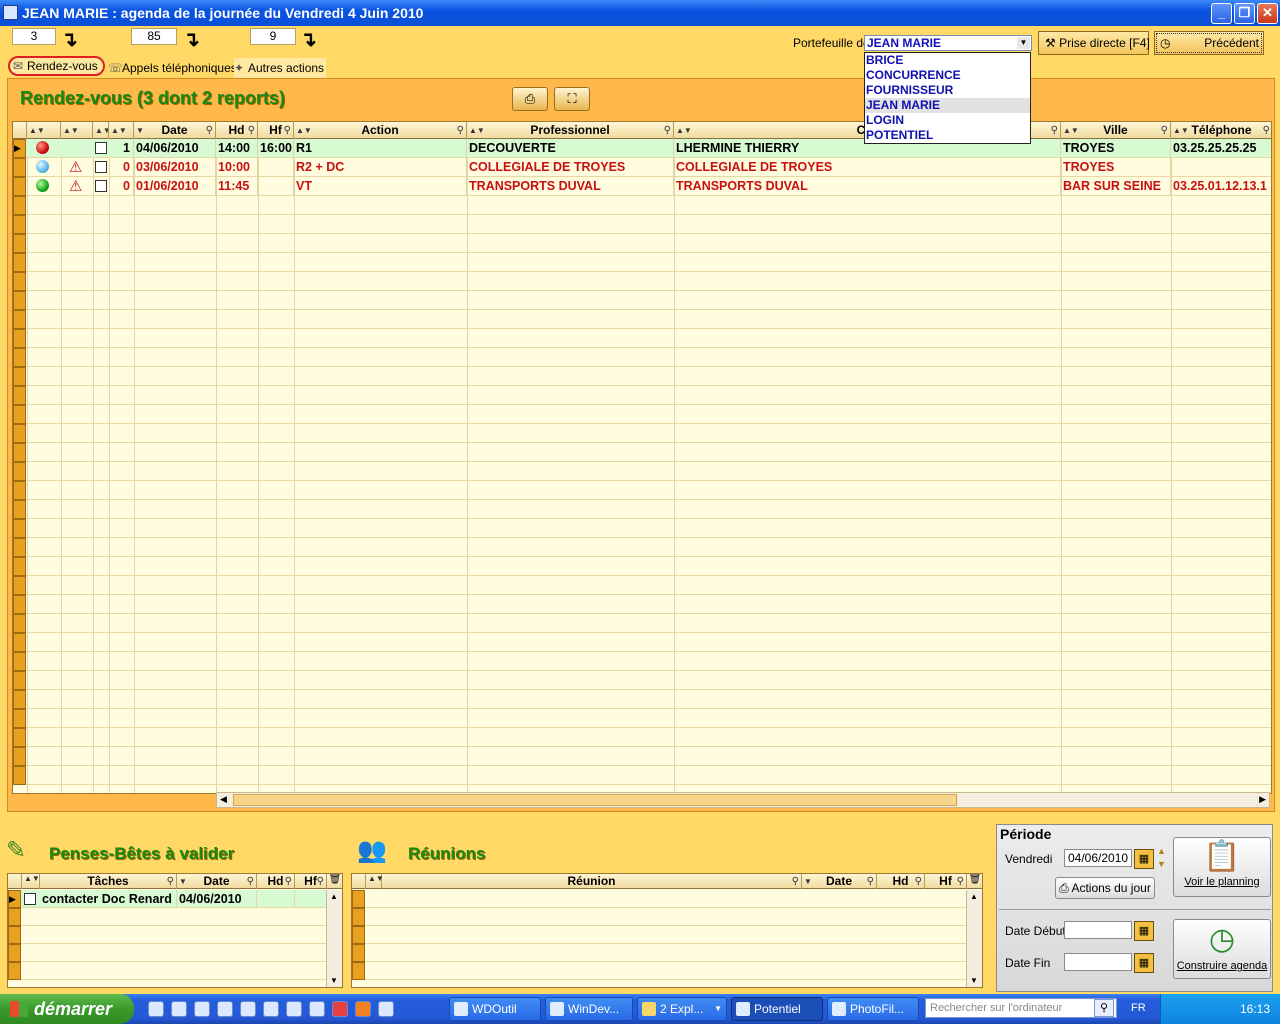 The image size is (1280, 1024). Describe the element at coordinates (1161, 858) in the screenshot. I see `date-stepper: ▲ ▼` at that location.